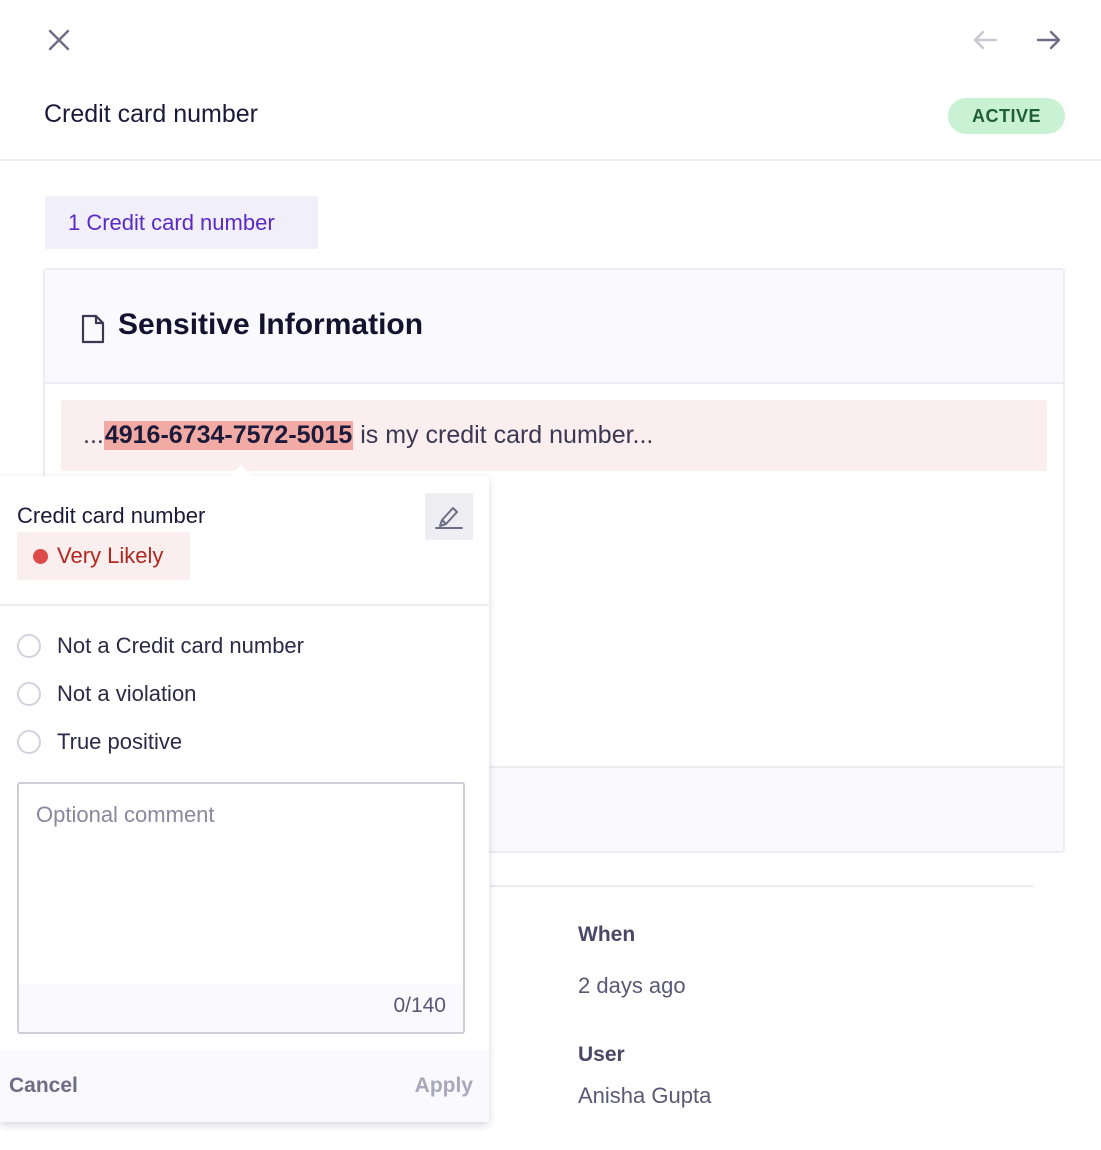 Image resolution: width=1101 pixels, height=1150 pixels. What do you see at coordinates (120, 741) in the screenshot?
I see `option-label: True positive` at bounding box center [120, 741].